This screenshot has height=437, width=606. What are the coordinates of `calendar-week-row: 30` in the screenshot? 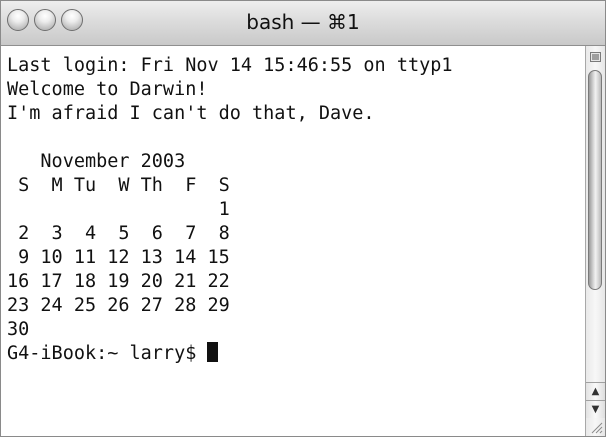 It's located at (18, 329).